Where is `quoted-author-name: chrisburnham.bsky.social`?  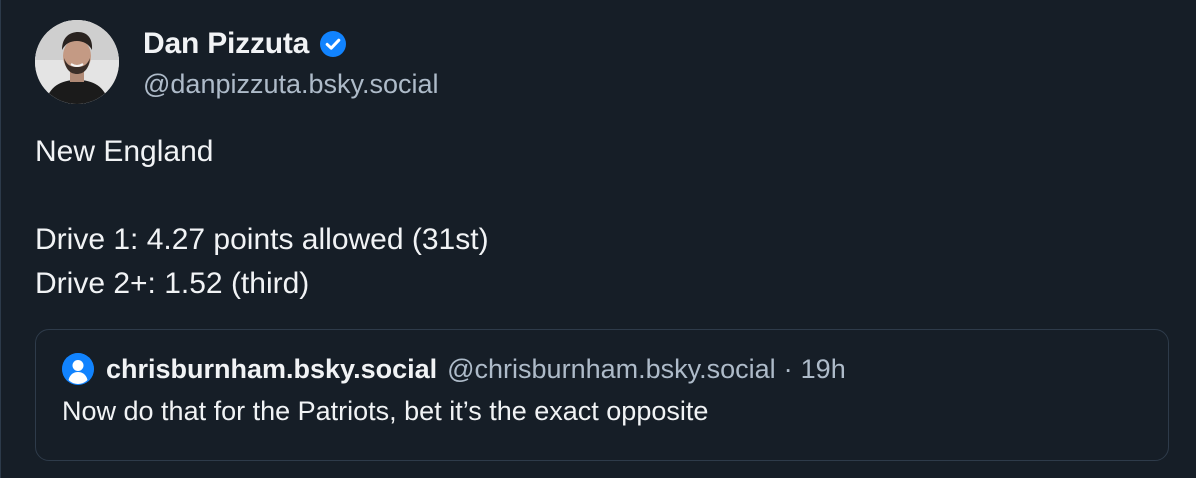 quoted-author-name: chrisburnham.bsky.social is located at coordinates (271, 369).